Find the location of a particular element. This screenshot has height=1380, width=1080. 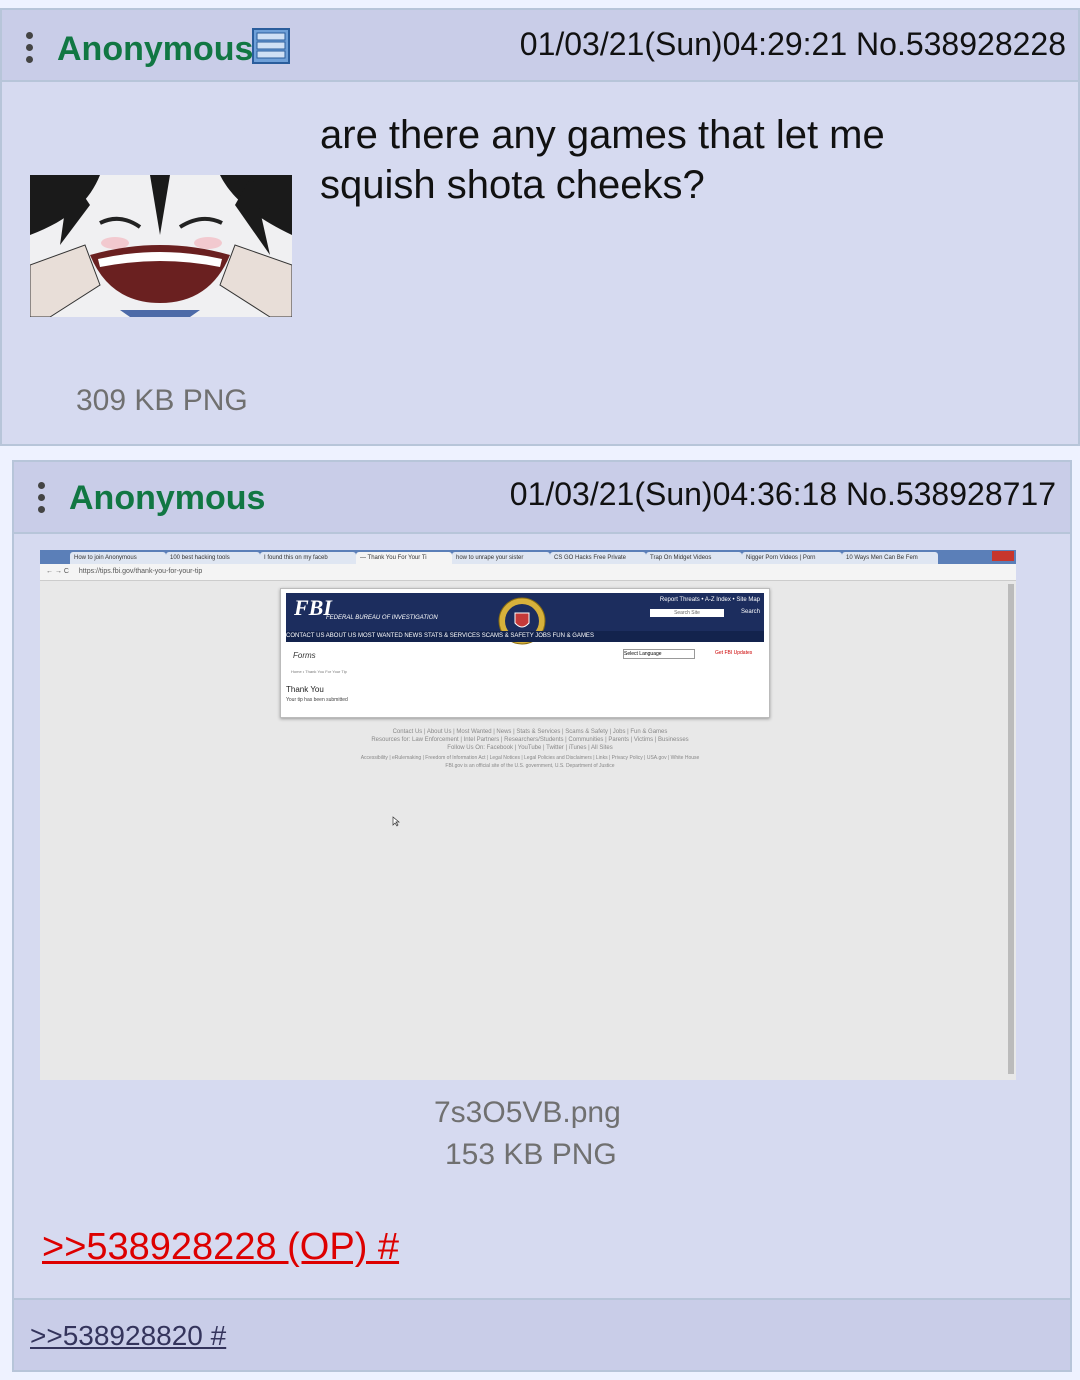

fbi-updates-link: Get FBI Updates is located at coordinates (734, 653).